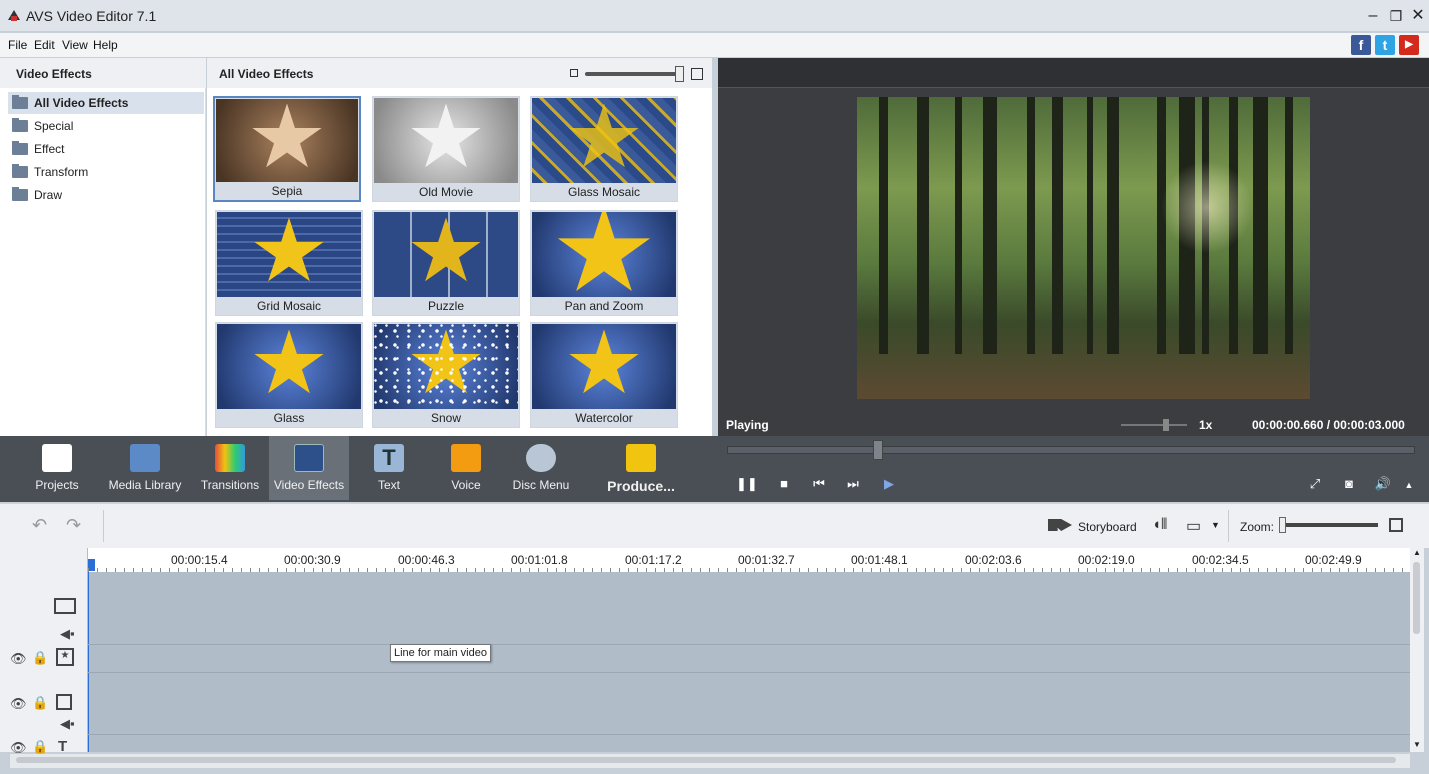 The width and height of the screenshot is (1429, 774). Describe the element at coordinates (1385, 45) in the screenshot. I see `twitter-icon: t` at that location.